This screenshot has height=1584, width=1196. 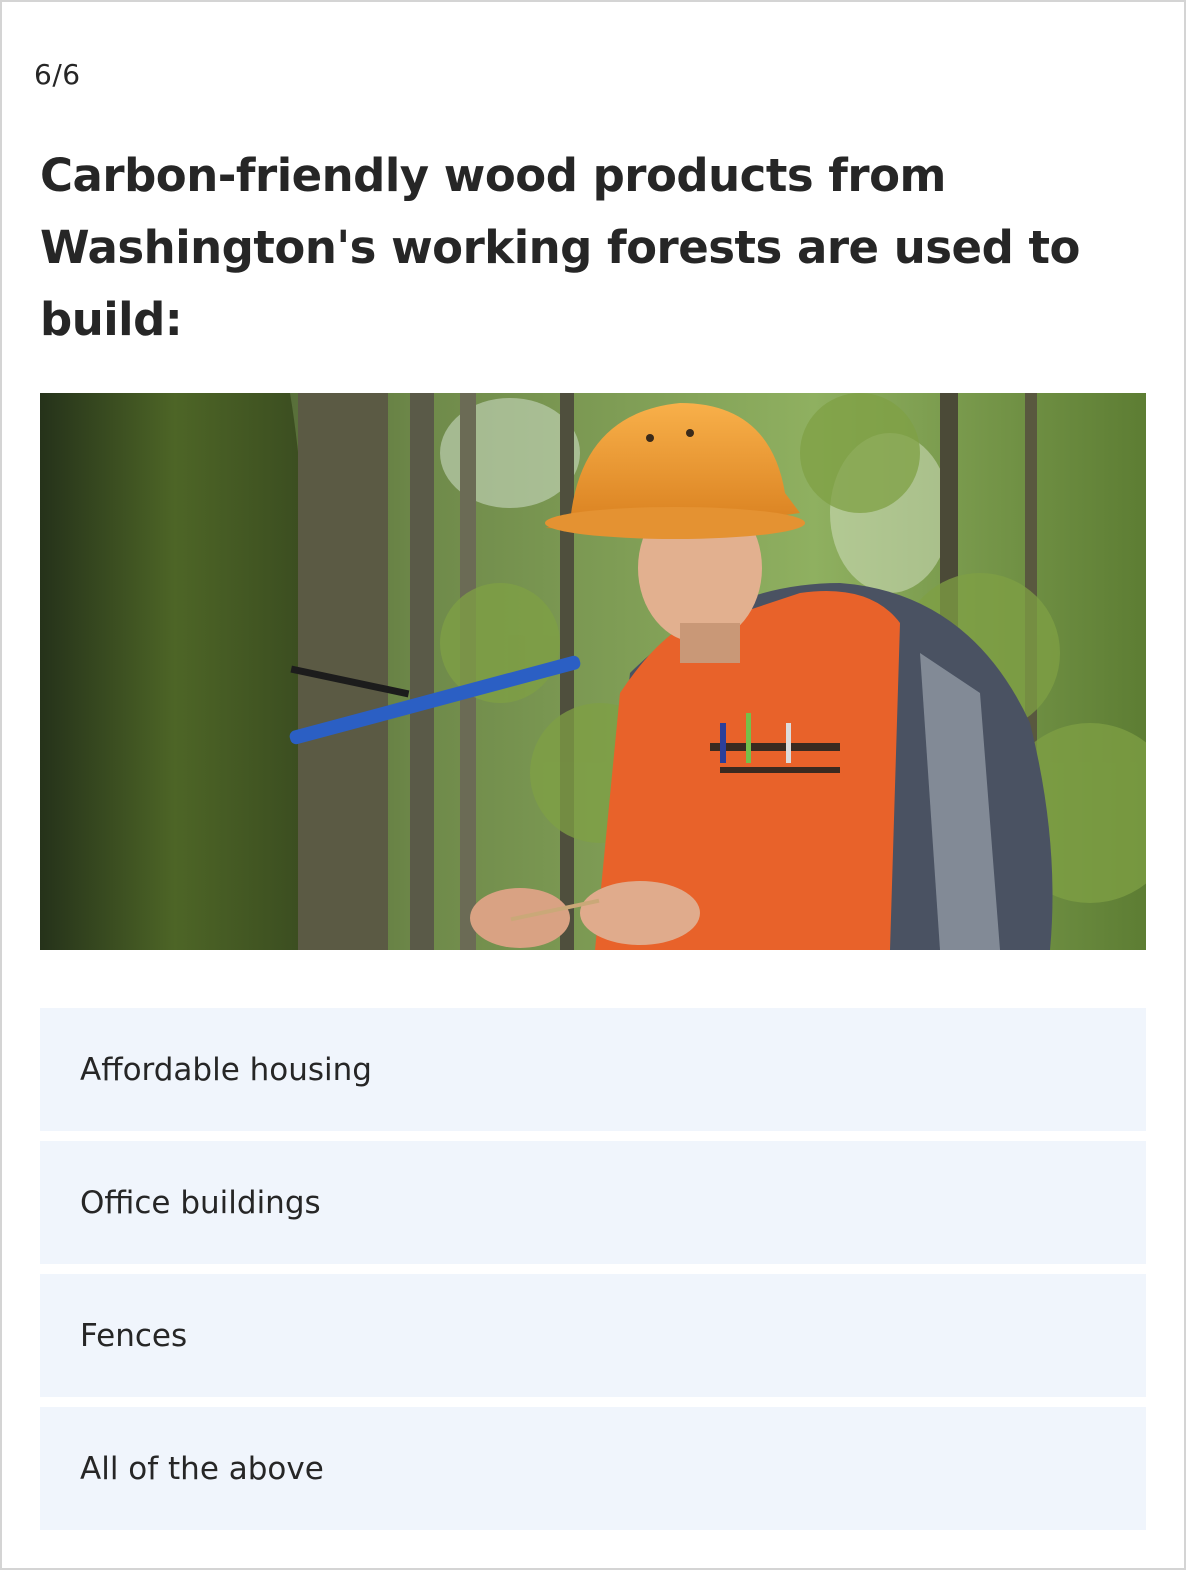 I want to click on option-label: All of the above, so click(x=202, y=1468).